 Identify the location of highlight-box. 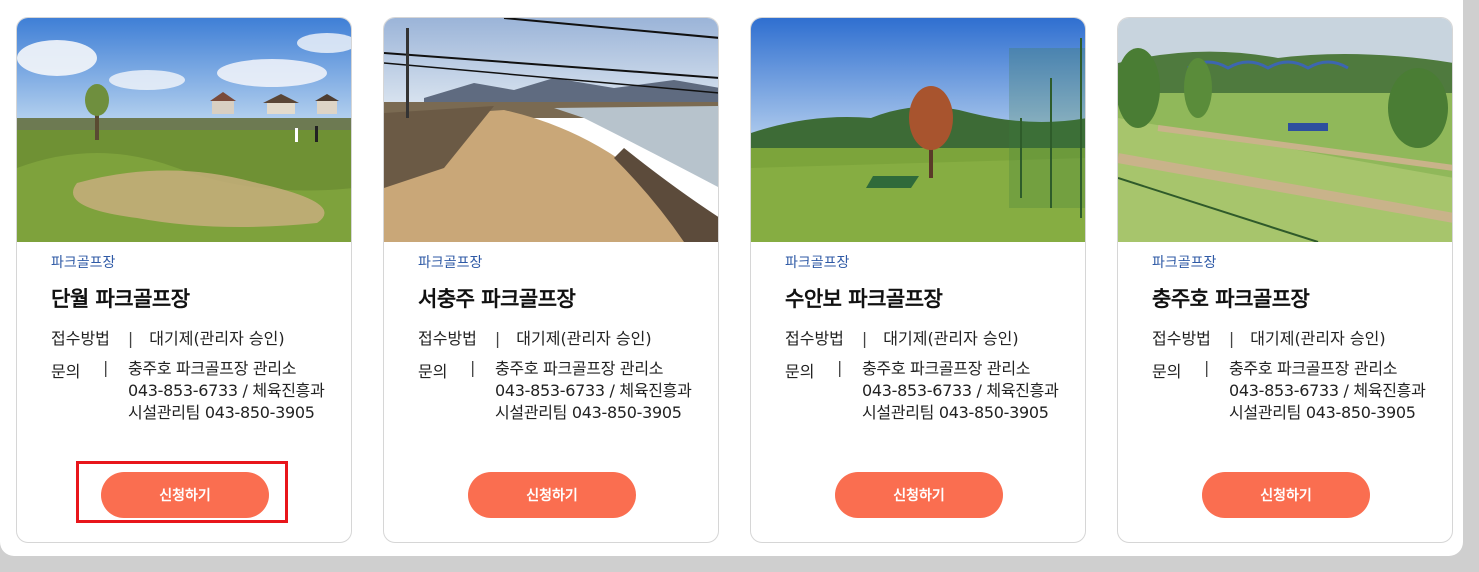
(182, 492).